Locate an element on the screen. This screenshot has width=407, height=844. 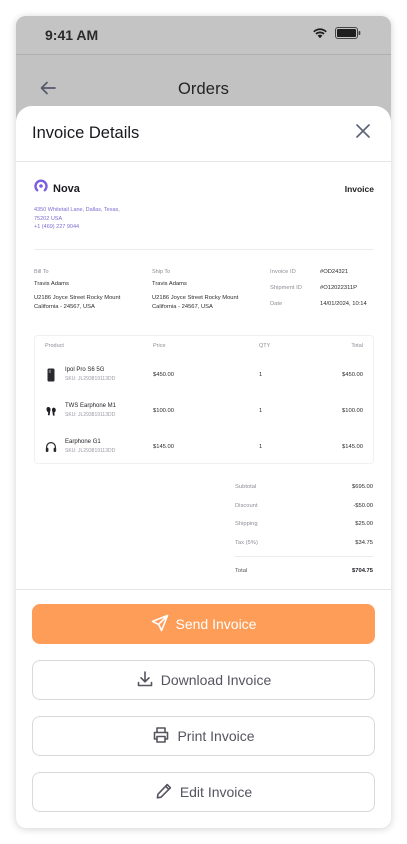
invoice-id-value: #OD24321 is located at coordinates (334, 271).